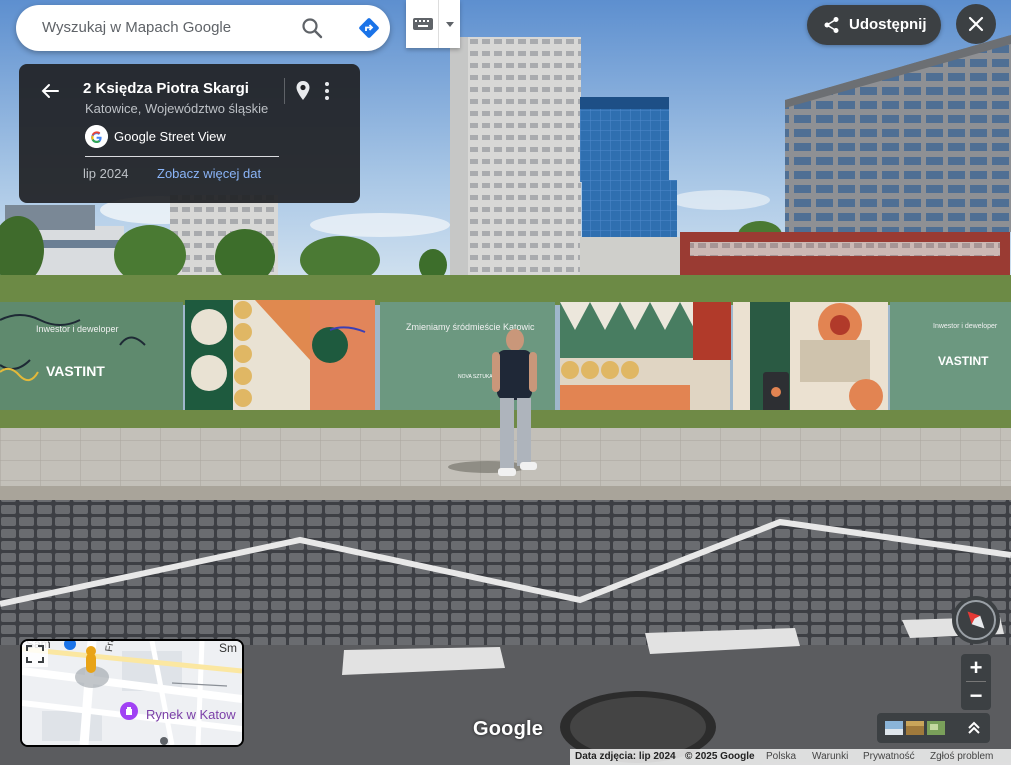  What do you see at coordinates (961, 756) in the screenshot?
I see `footer-report-link: Zgłoś problem` at bounding box center [961, 756].